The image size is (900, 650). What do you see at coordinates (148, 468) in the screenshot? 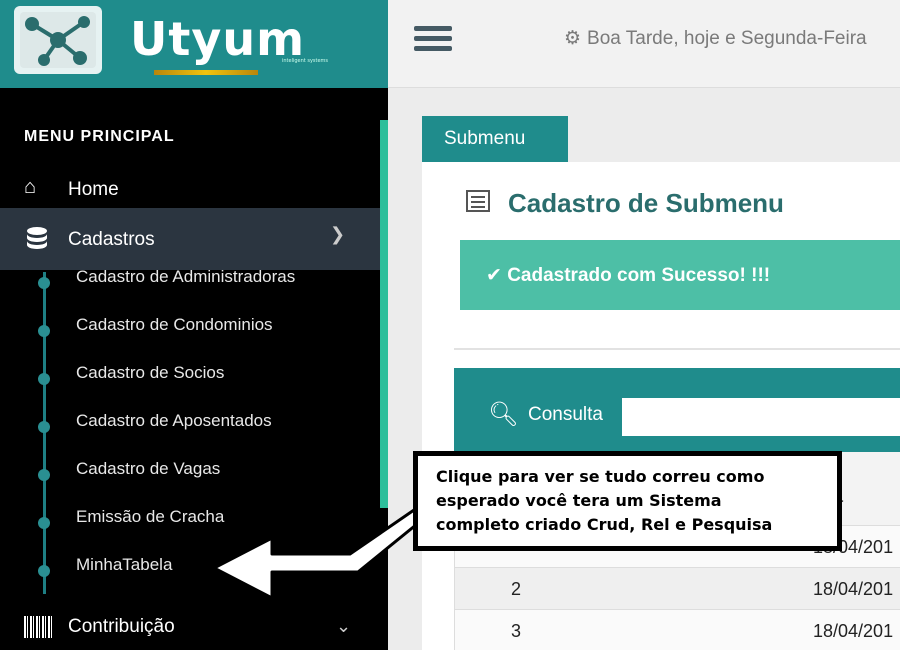
I see `sidebar-subitem-label: Cadastro de Vagas` at bounding box center [148, 468].